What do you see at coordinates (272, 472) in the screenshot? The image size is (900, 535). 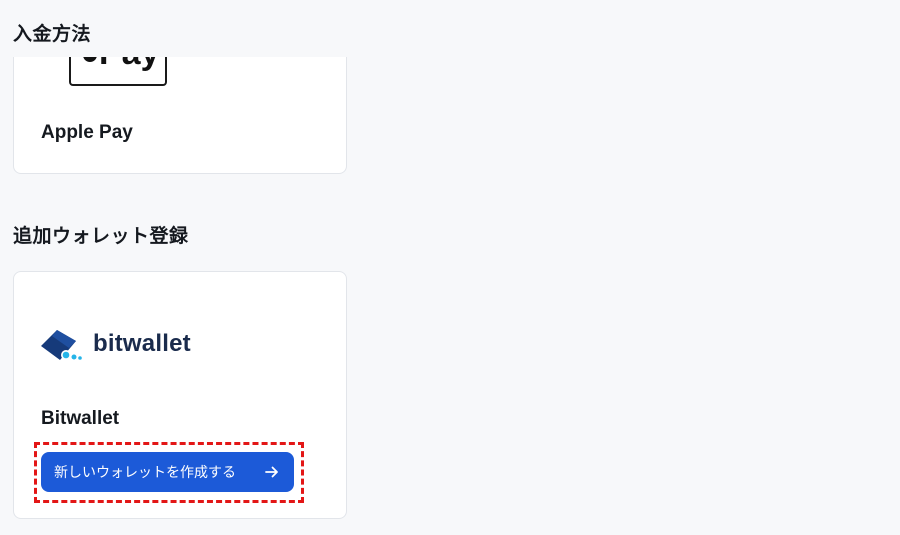 I see `arrow-right-icon` at bounding box center [272, 472].